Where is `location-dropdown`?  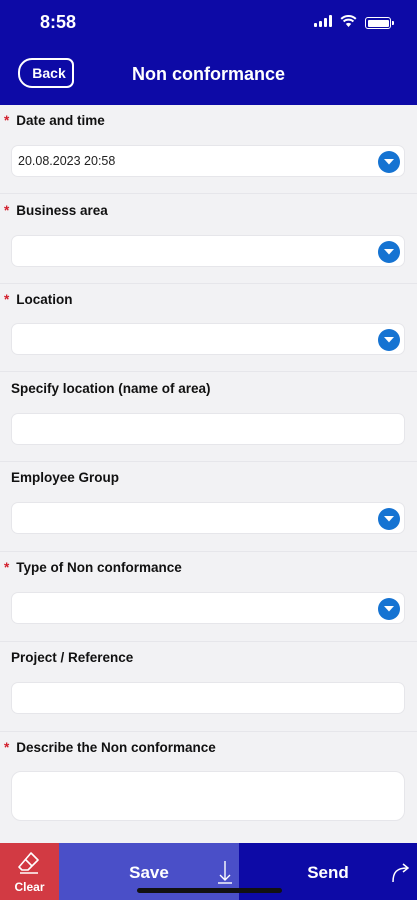 location-dropdown is located at coordinates (208, 339).